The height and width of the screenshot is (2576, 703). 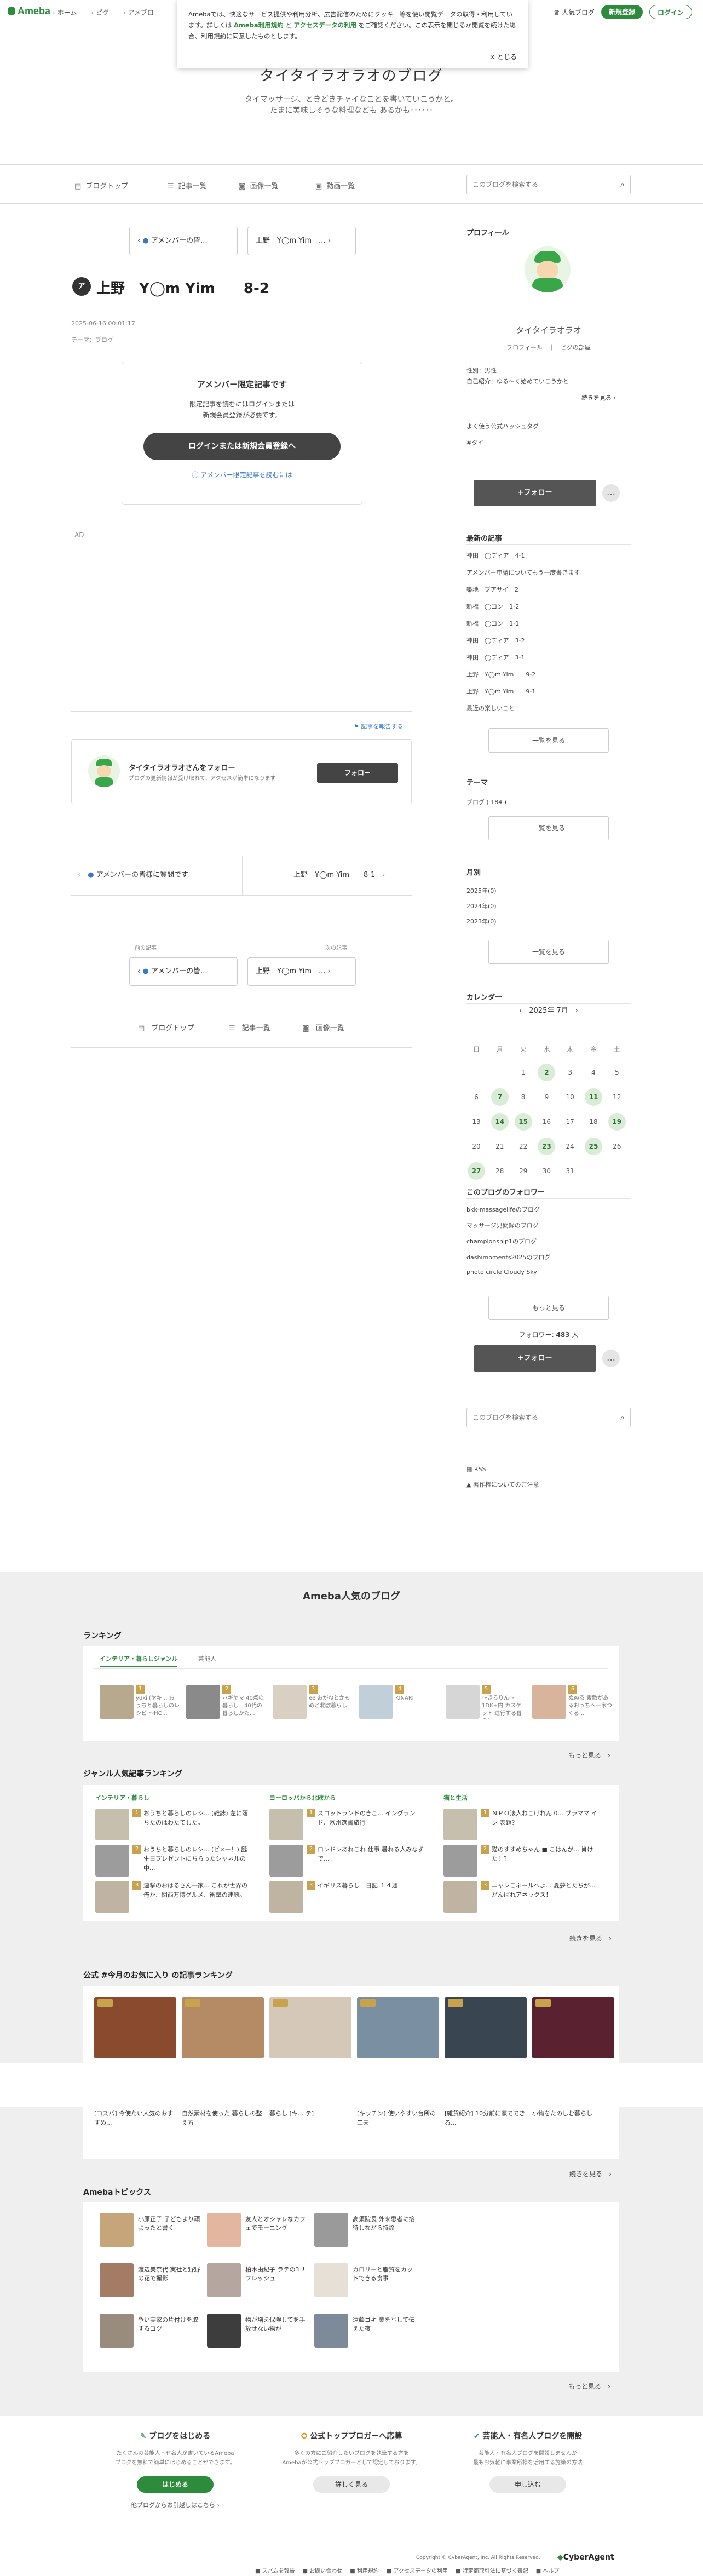 What do you see at coordinates (198, 1825) in the screenshot?
I see `genre-article-text: おうちと暮らしのレシ... (雑誌) 左に落ちたのはわたてした。` at bounding box center [198, 1825].